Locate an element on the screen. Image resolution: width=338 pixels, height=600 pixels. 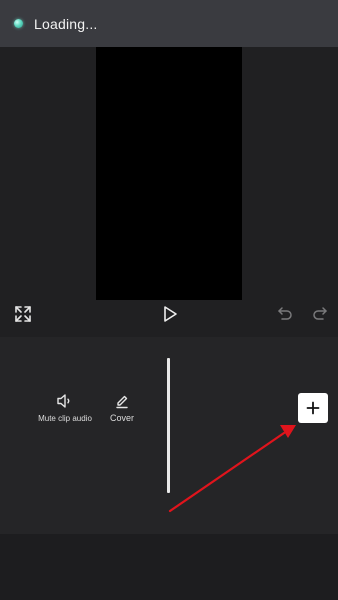
redo-button is located at coordinates (320, 314).